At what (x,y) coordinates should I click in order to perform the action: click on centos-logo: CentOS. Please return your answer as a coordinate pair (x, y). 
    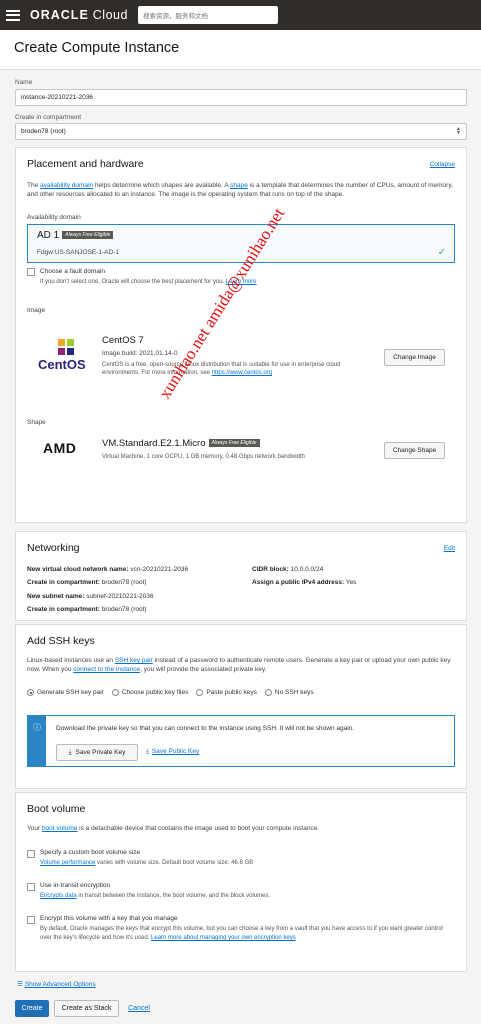
    Looking at the image, I should click on (66, 357).